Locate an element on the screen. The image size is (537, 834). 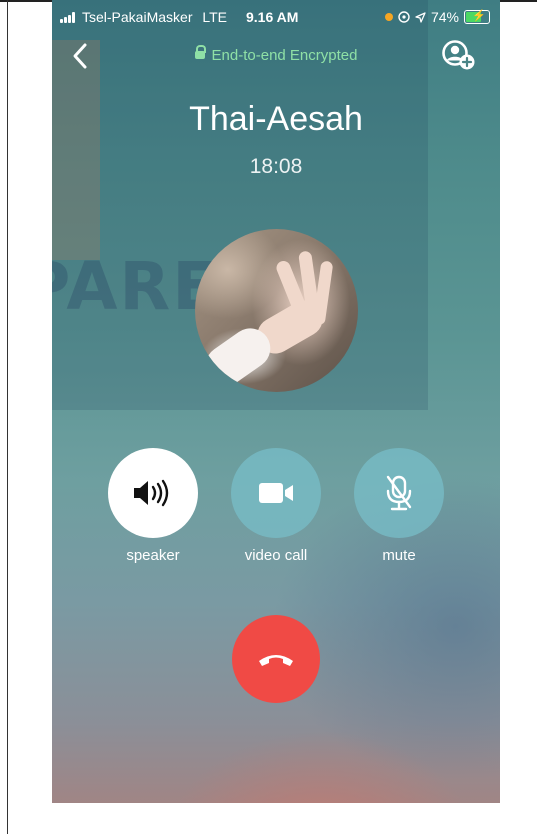
phone-hangup-icon is located at coordinates (276, 660).